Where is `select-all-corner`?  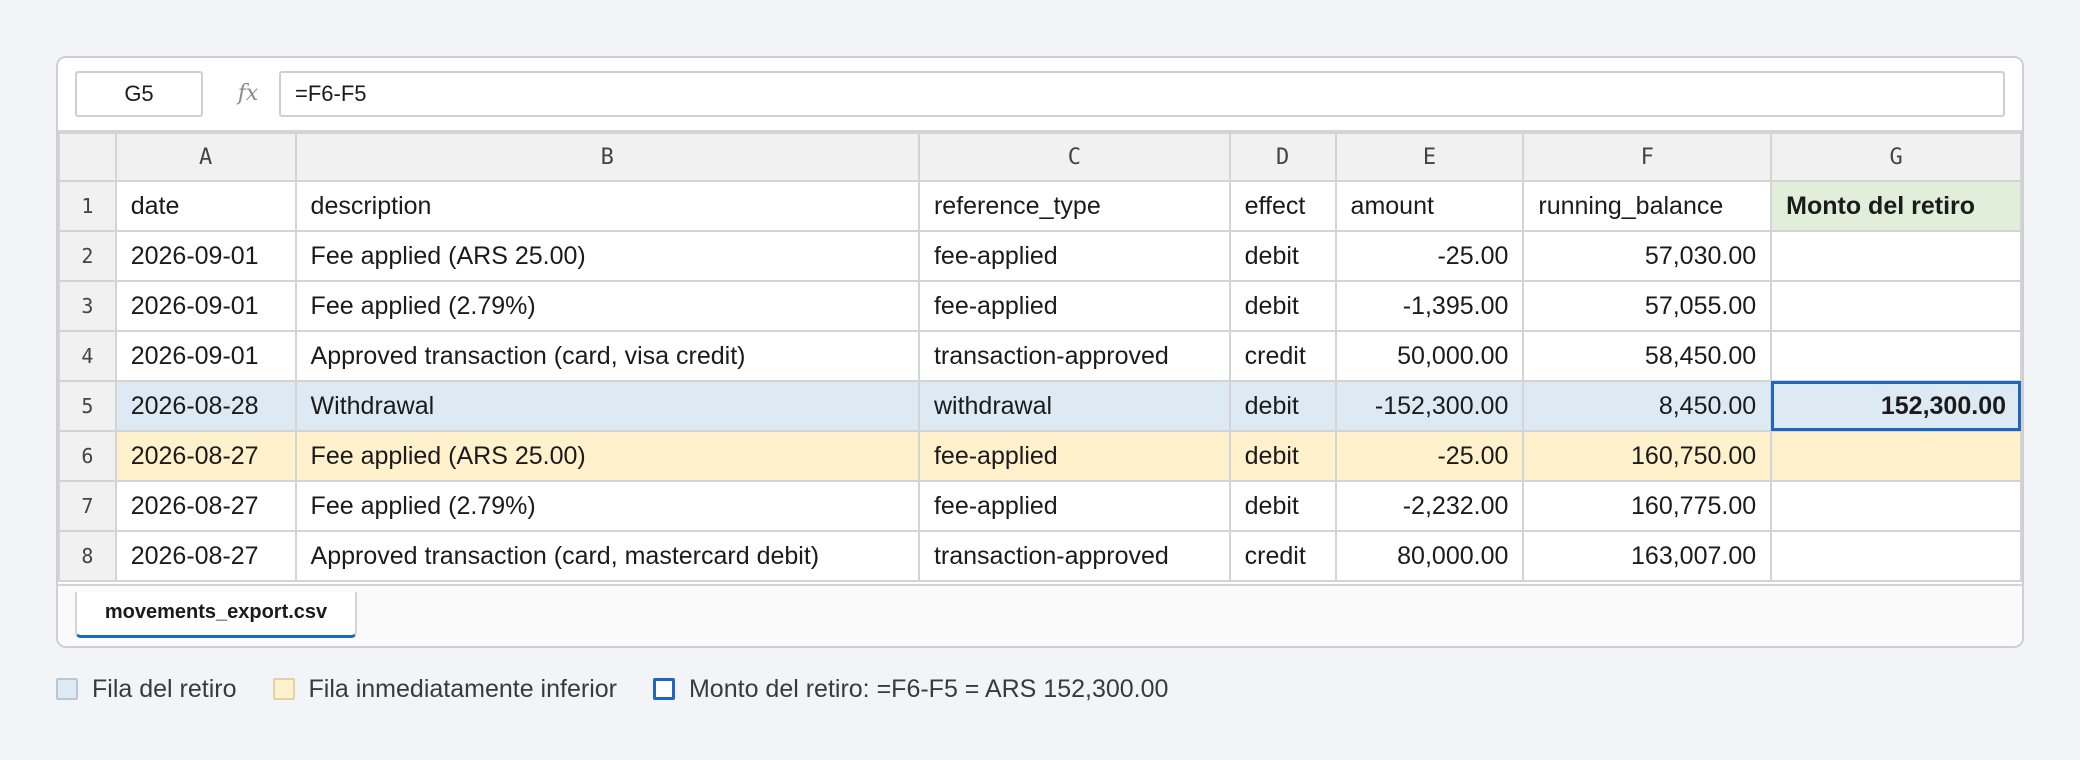
select-all-corner is located at coordinates (87, 157).